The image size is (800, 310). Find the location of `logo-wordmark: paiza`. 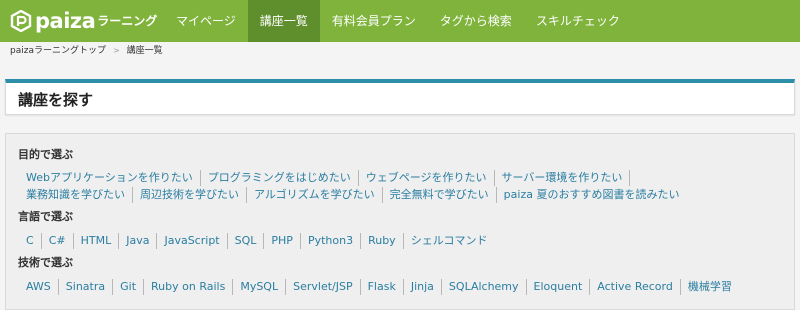

logo-wordmark: paiza is located at coordinates (65, 21).